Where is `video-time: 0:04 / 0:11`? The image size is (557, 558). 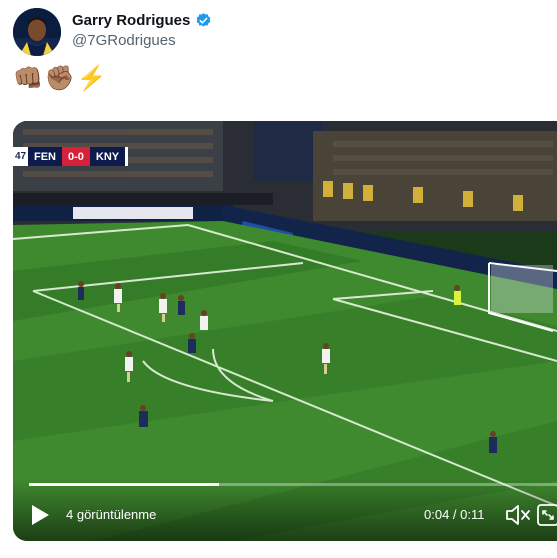
video-time: 0:04 / 0:11 is located at coordinates (454, 514).